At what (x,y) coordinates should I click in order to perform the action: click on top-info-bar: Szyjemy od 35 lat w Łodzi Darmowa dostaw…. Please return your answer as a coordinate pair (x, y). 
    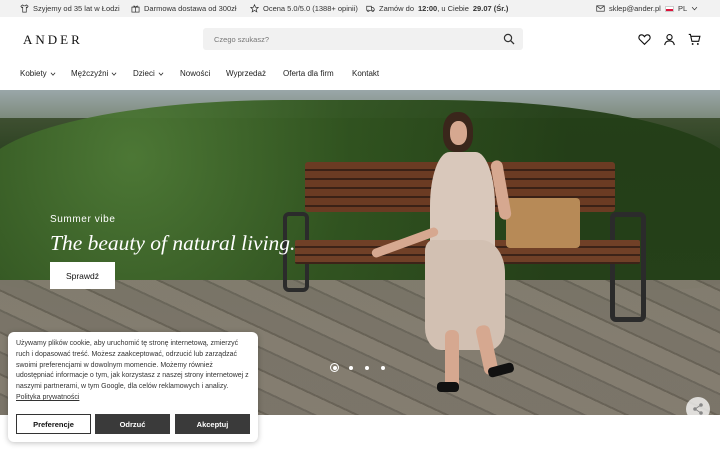
    Looking at the image, I should click on (360, 8).